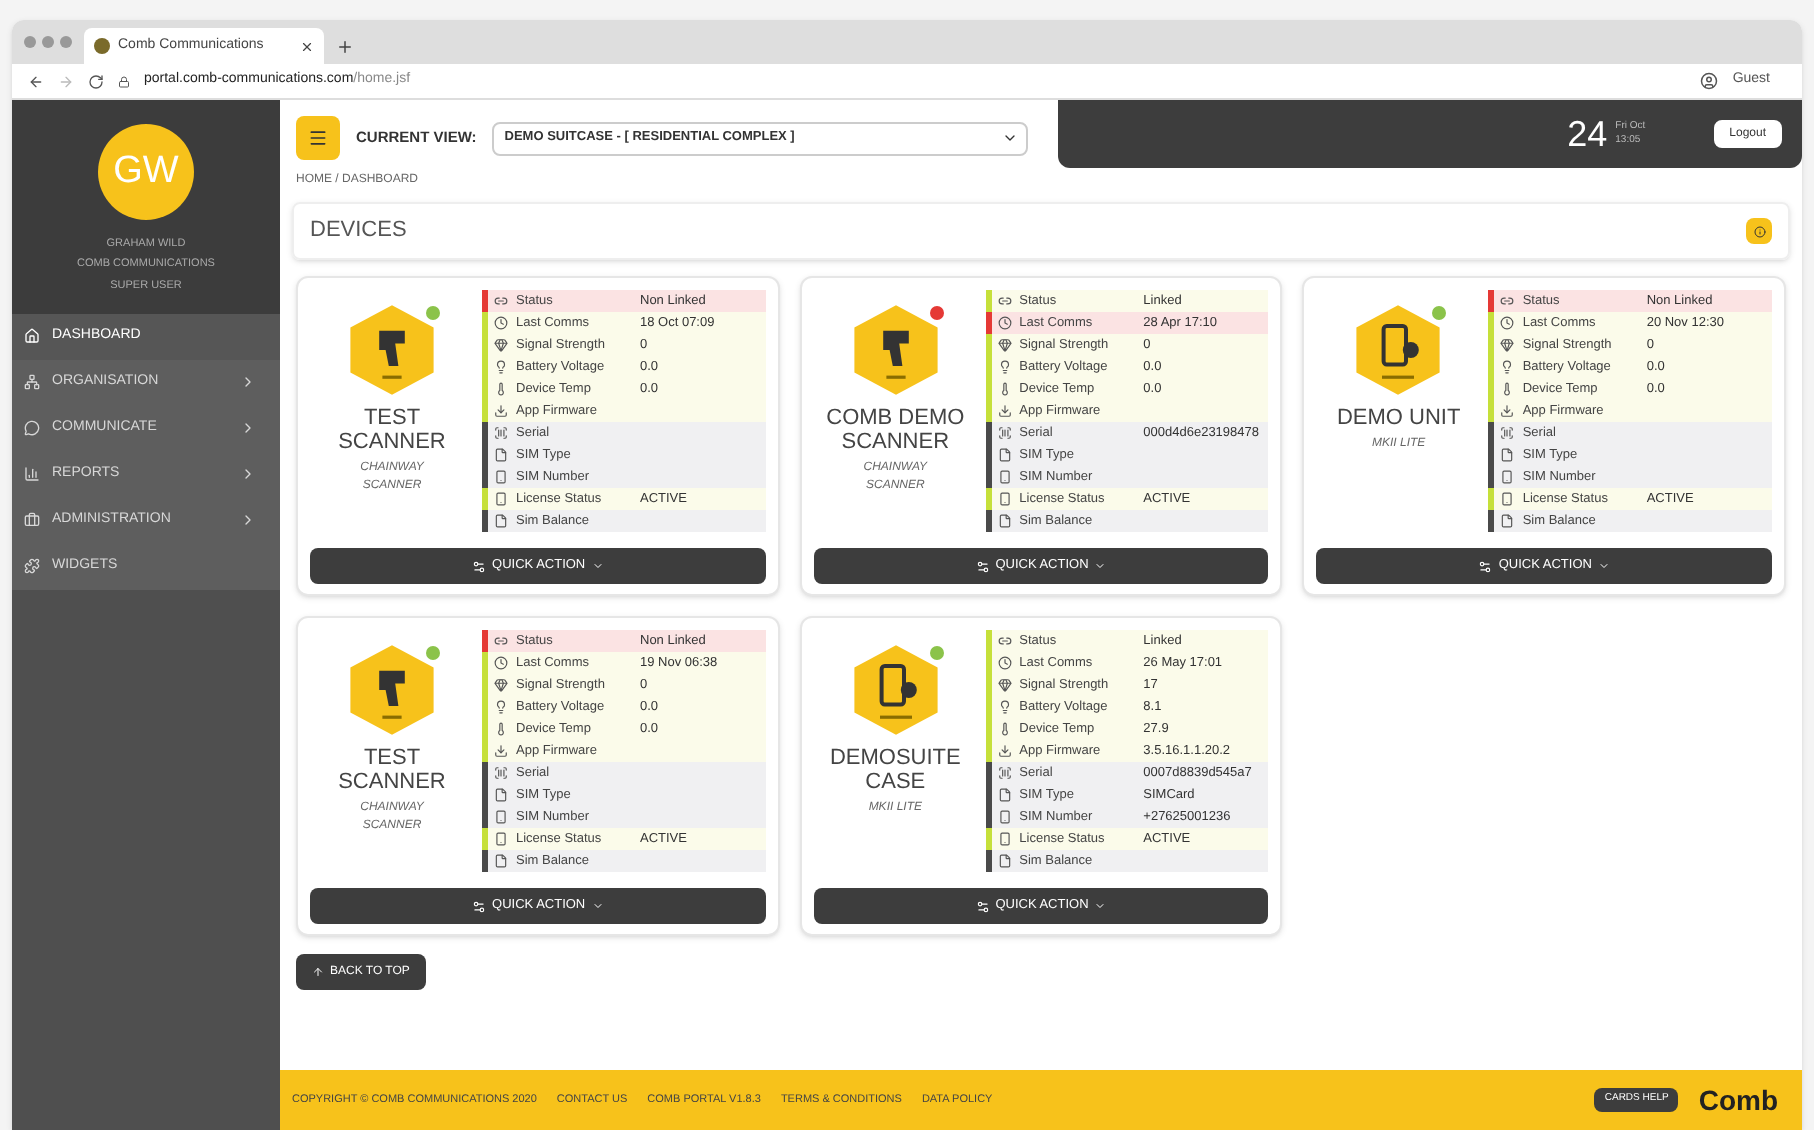 The image size is (1814, 1130). I want to click on briefcase-icon, so click(32, 520).